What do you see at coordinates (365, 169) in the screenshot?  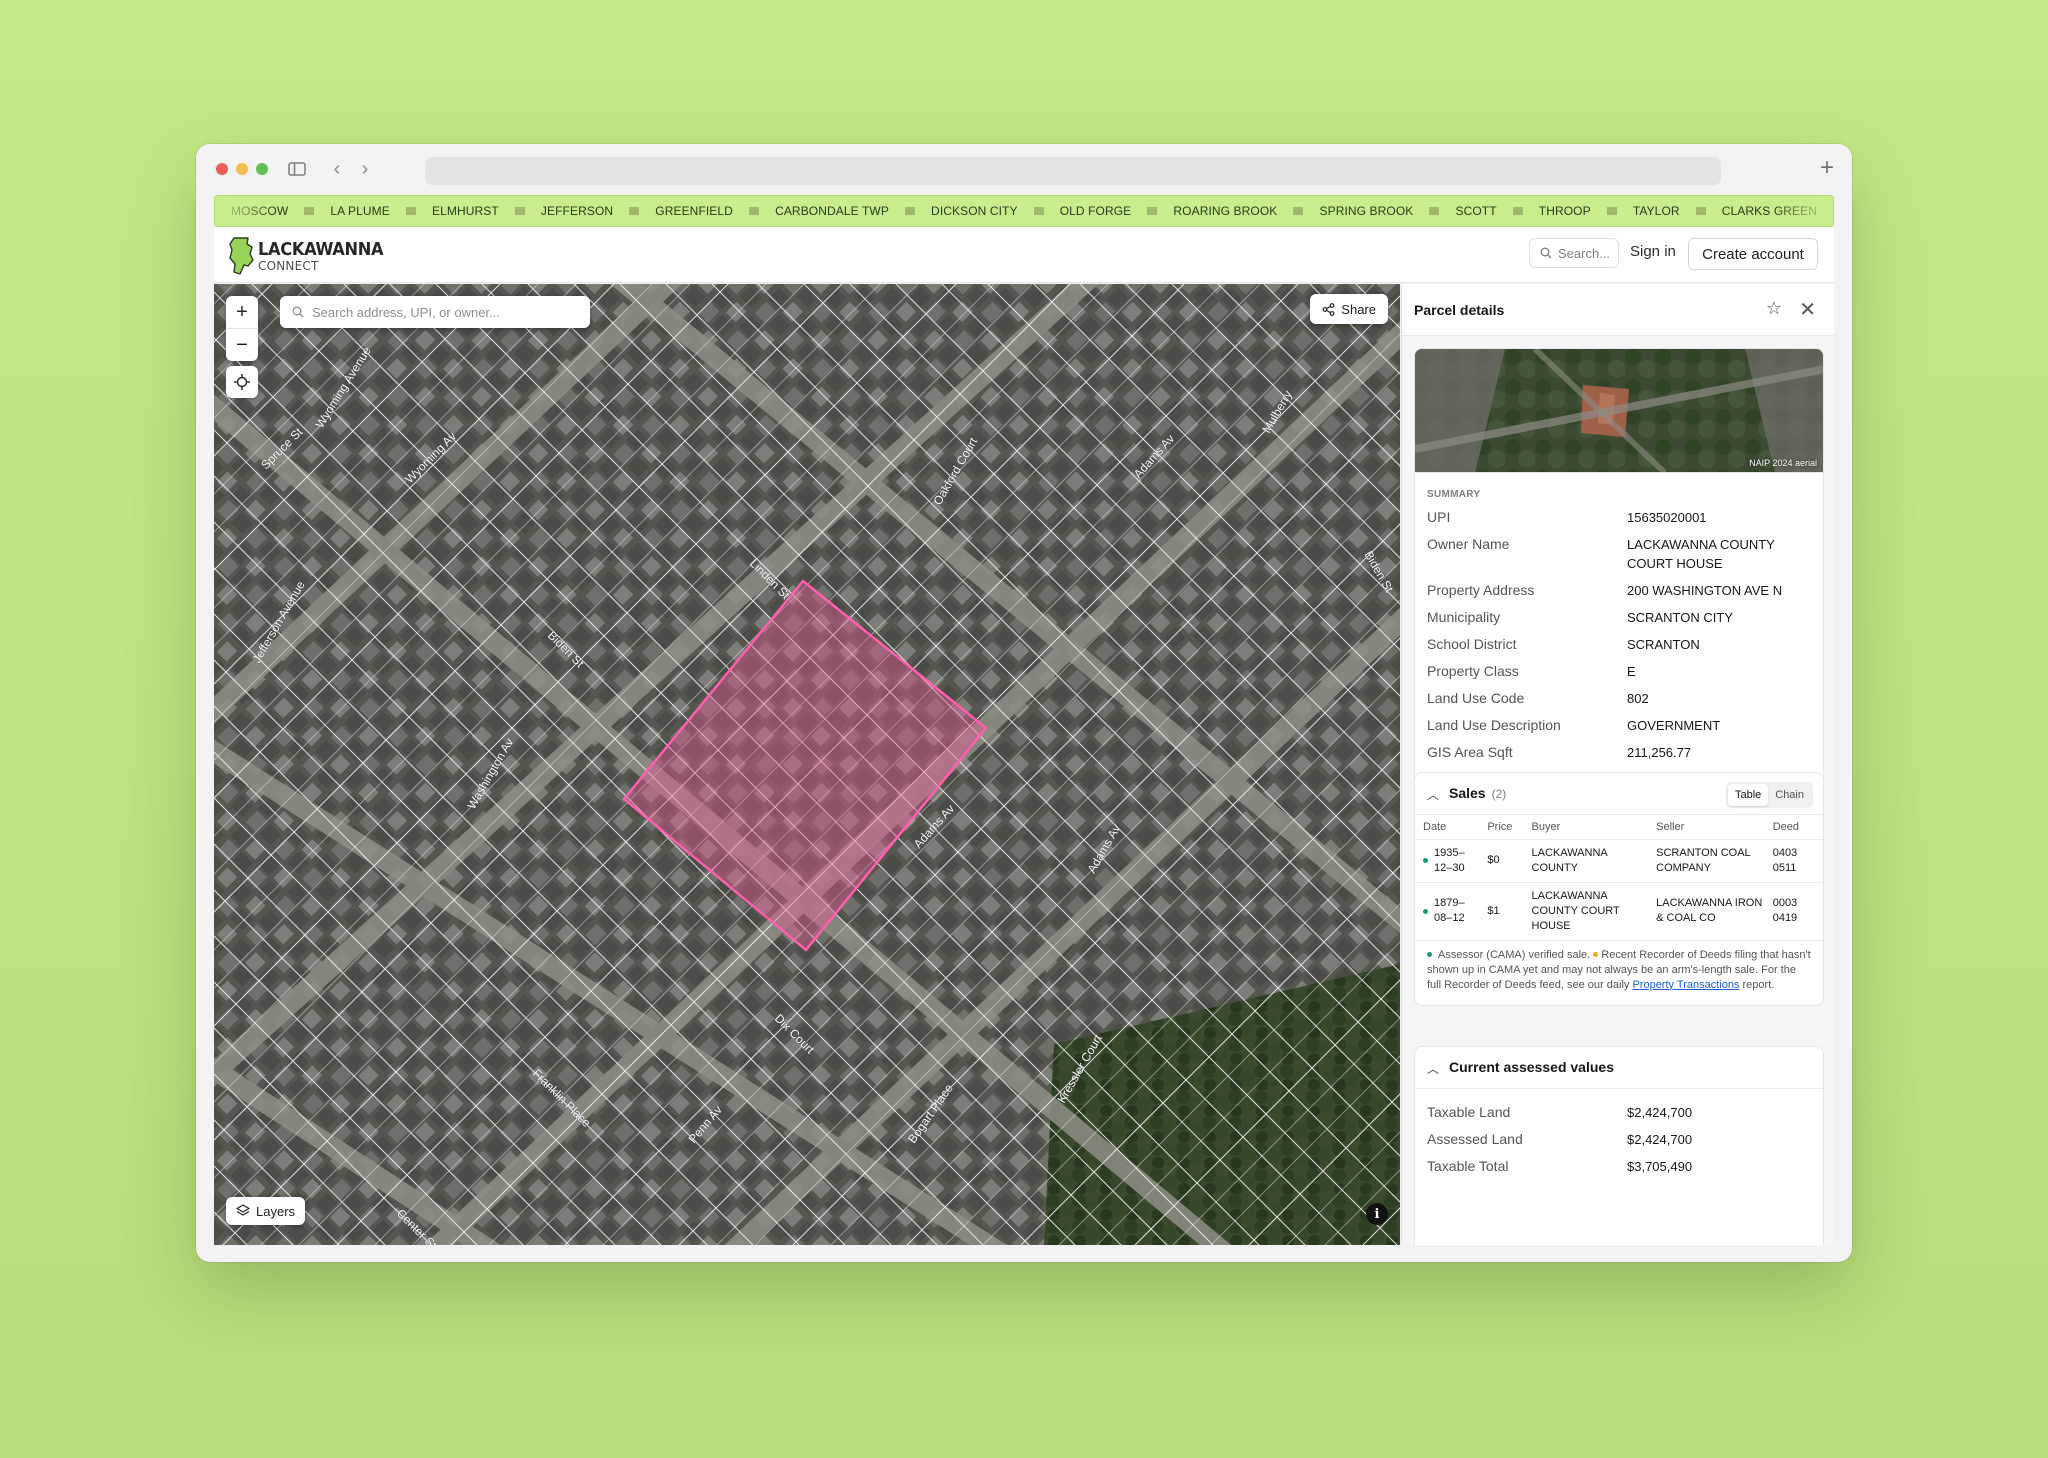 I see `forward-icon: ›` at bounding box center [365, 169].